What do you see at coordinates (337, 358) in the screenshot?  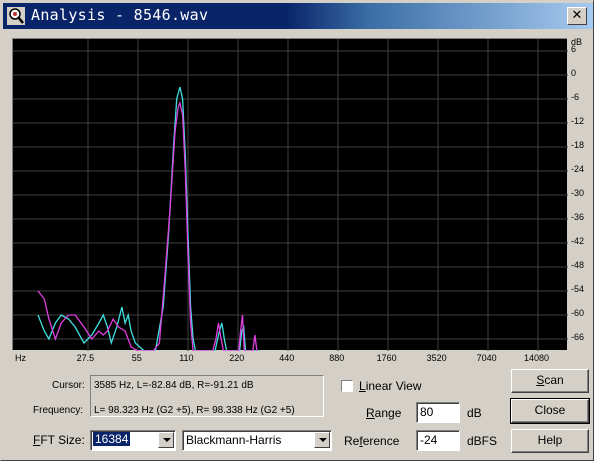 I see `x-tick-label: 880` at bounding box center [337, 358].